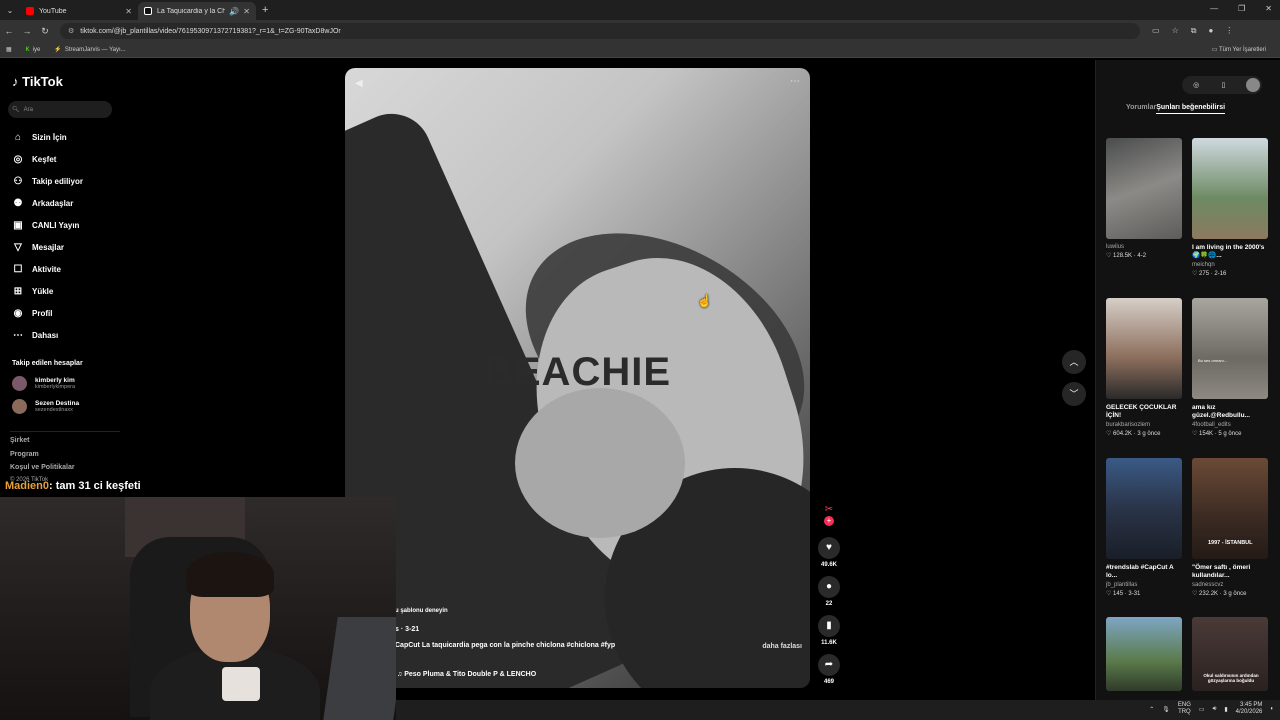 The image size is (1280, 720). Describe the element at coordinates (1144, 654) in the screenshot. I see `recommended-video-card` at that location.